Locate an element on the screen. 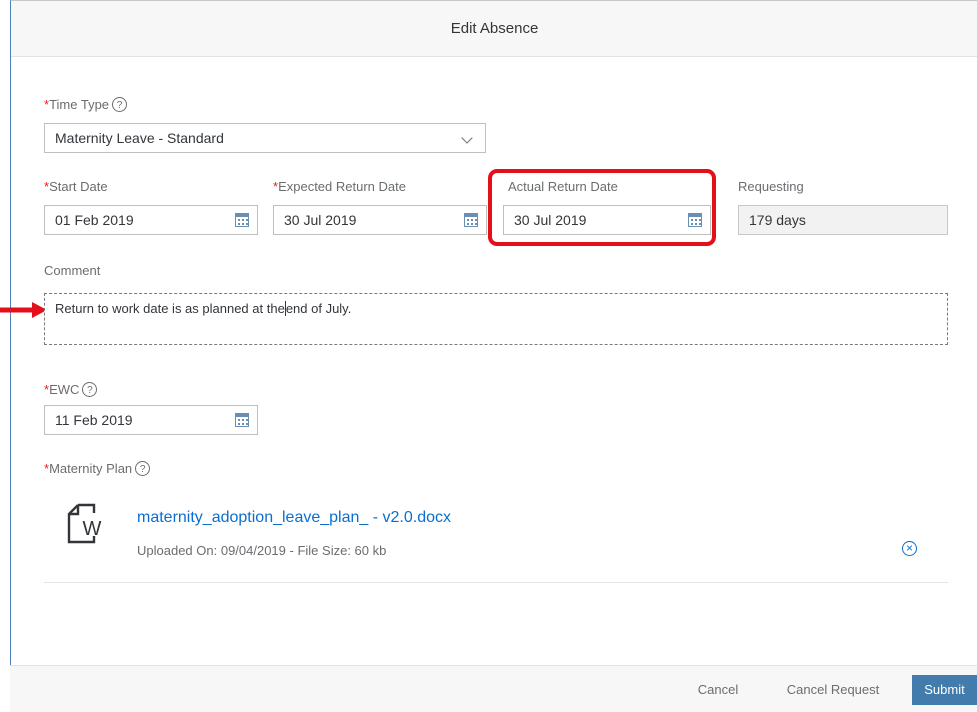  ewc-label: *EWC? is located at coordinates (71, 390).